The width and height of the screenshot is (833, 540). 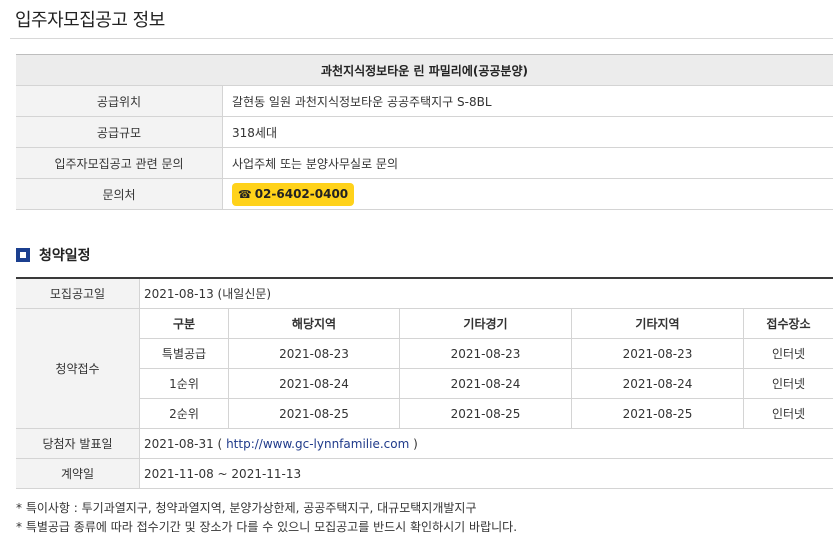 I want to click on phone-call-button: ☎ 02-6402-0400, so click(x=293, y=194).